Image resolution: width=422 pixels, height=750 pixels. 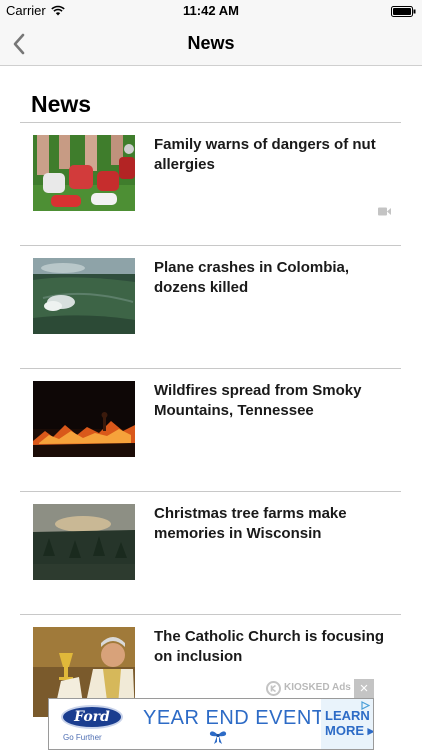 I want to click on nav-title: News, so click(x=211, y=43).